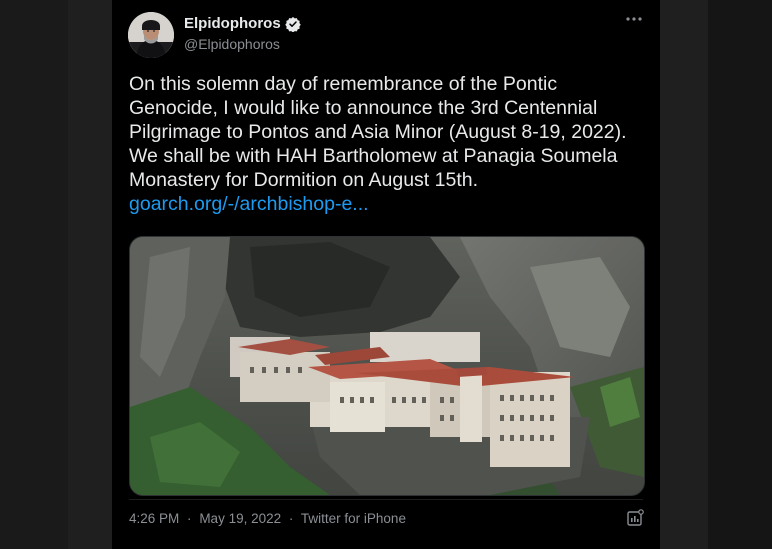  I want to click on divider, so click(386, 499).